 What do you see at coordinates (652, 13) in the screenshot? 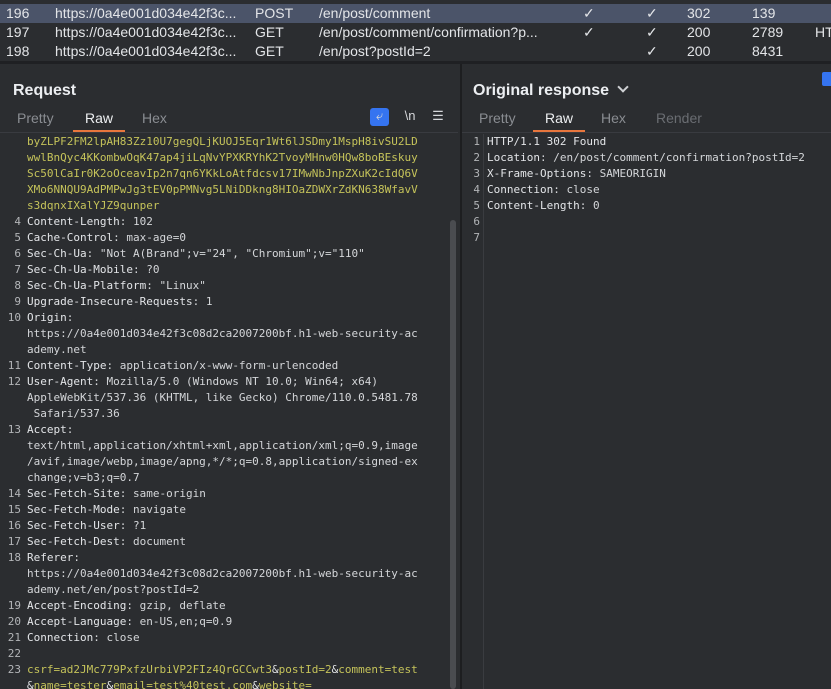
I see `history-params: ✓` at bounding box center [652, 13].